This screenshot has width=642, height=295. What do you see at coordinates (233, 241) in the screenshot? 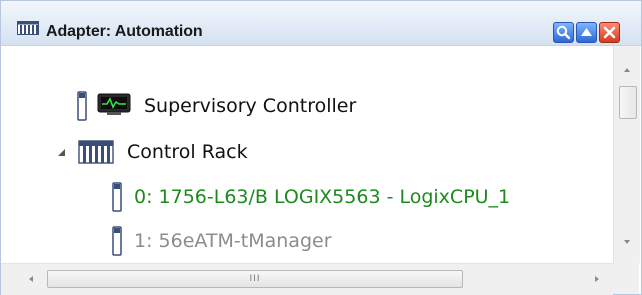
I see `tree-item-label: 1: 56eATM-tManager` at bounding box center [233, 241].